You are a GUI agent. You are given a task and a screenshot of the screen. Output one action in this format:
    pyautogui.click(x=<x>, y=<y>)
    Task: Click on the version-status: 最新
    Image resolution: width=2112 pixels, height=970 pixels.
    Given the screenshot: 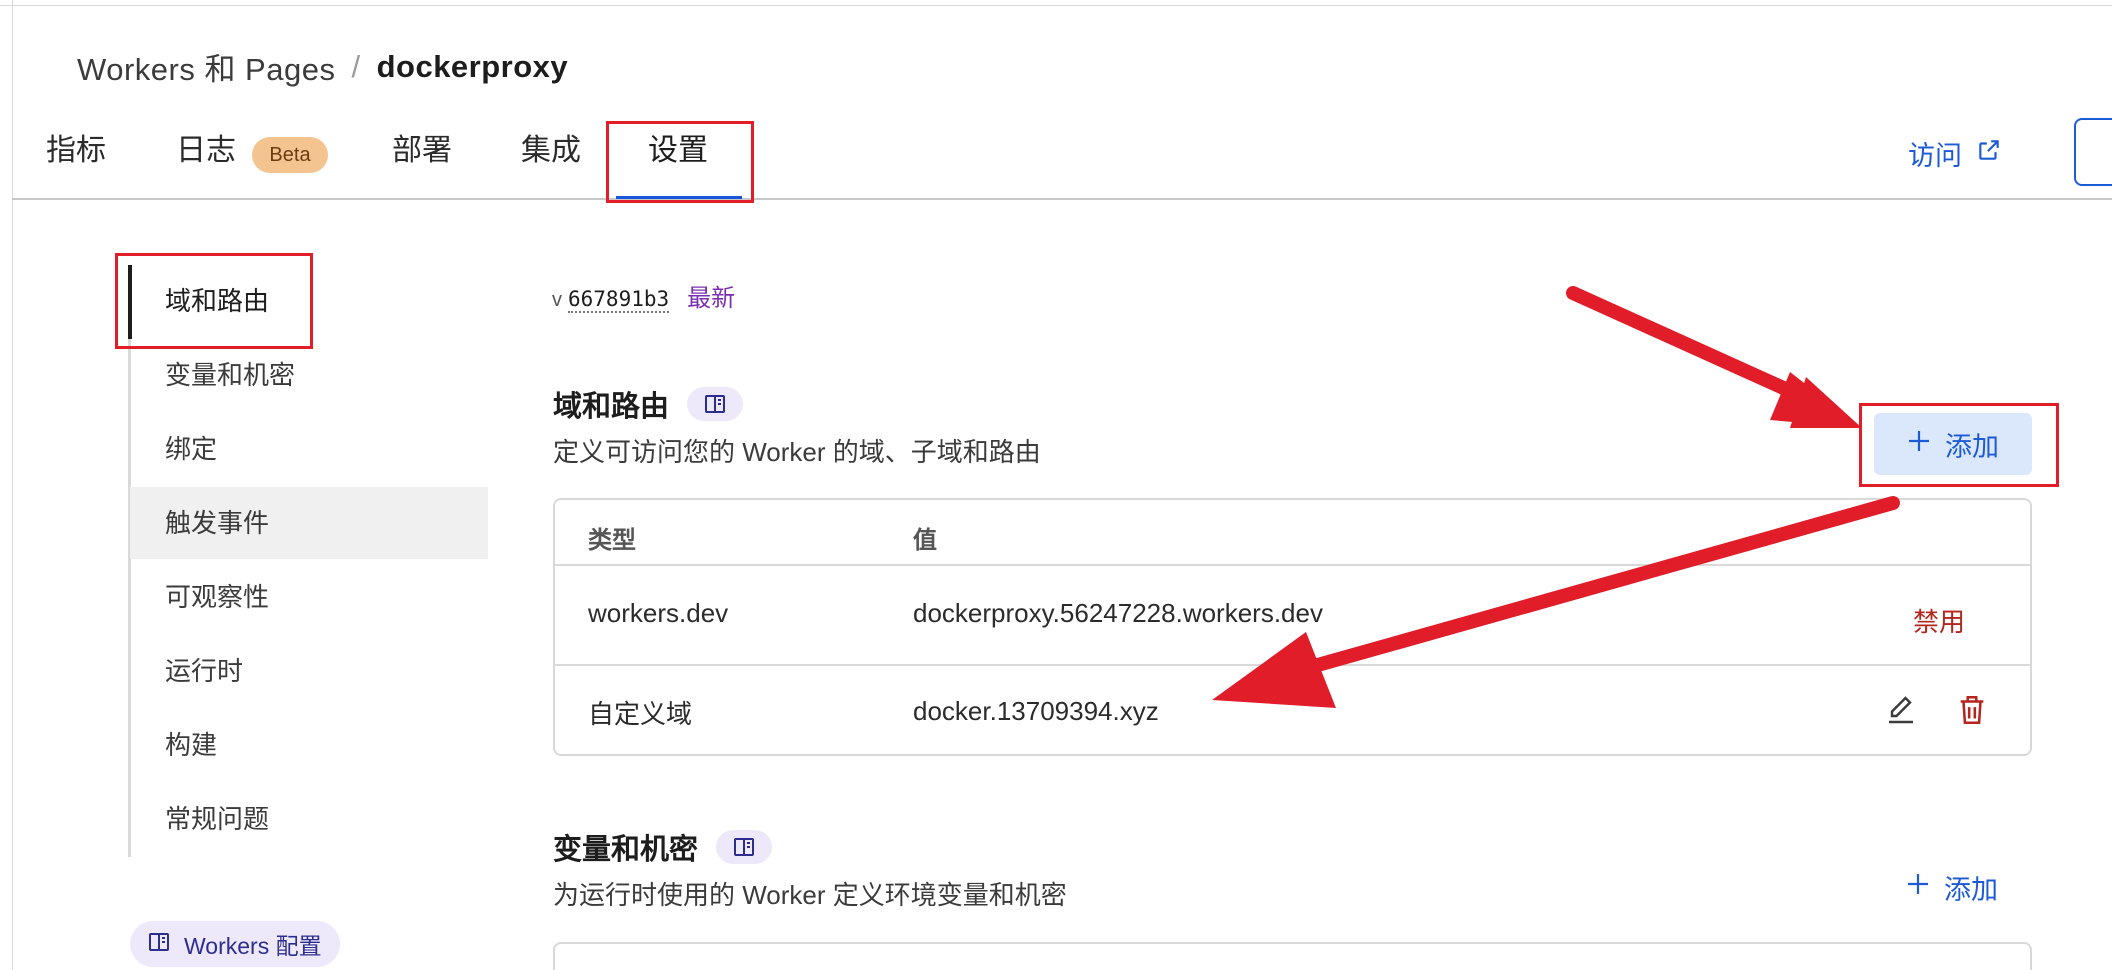 What is the action you would take?
    pyautogui.click(x=711, y=298)
    